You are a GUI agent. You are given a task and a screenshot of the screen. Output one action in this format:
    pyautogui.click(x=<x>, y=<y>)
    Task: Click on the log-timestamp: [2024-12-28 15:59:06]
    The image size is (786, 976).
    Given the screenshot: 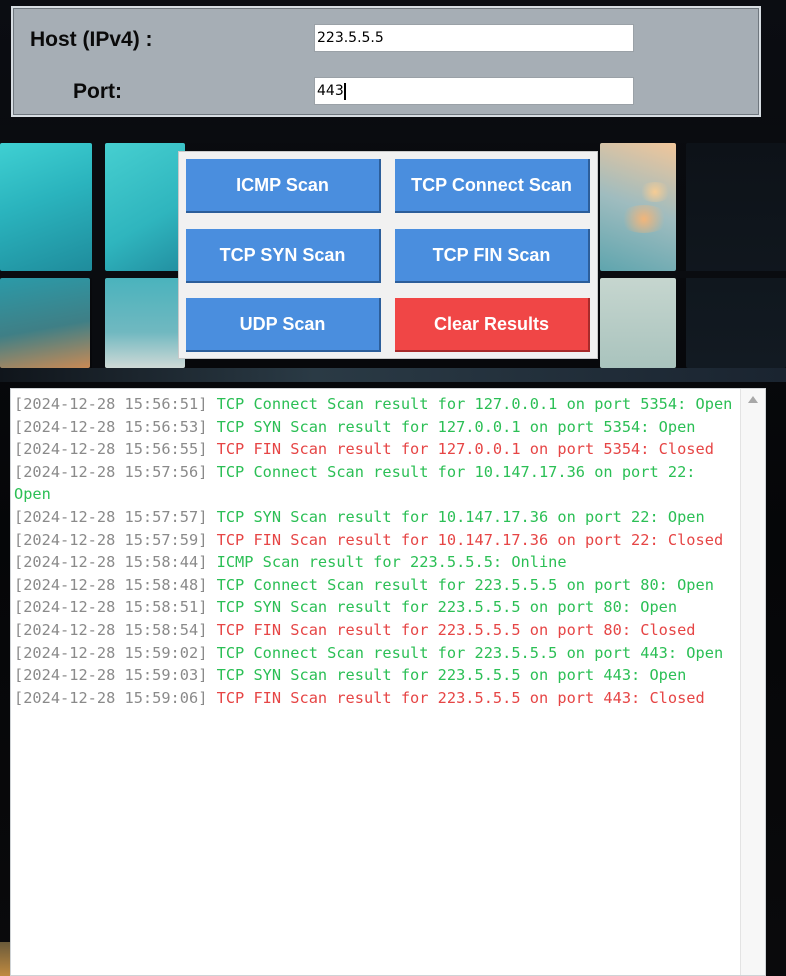 What is the action you would take?
    pyautogui.click(x=111, y=697)
    